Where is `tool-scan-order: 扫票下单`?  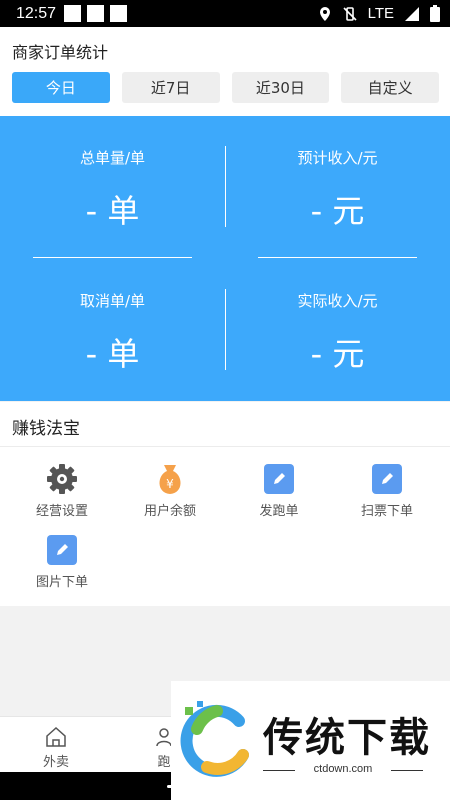
tool-scan-order: 扫票下单 is located at coordinates (387, 490).